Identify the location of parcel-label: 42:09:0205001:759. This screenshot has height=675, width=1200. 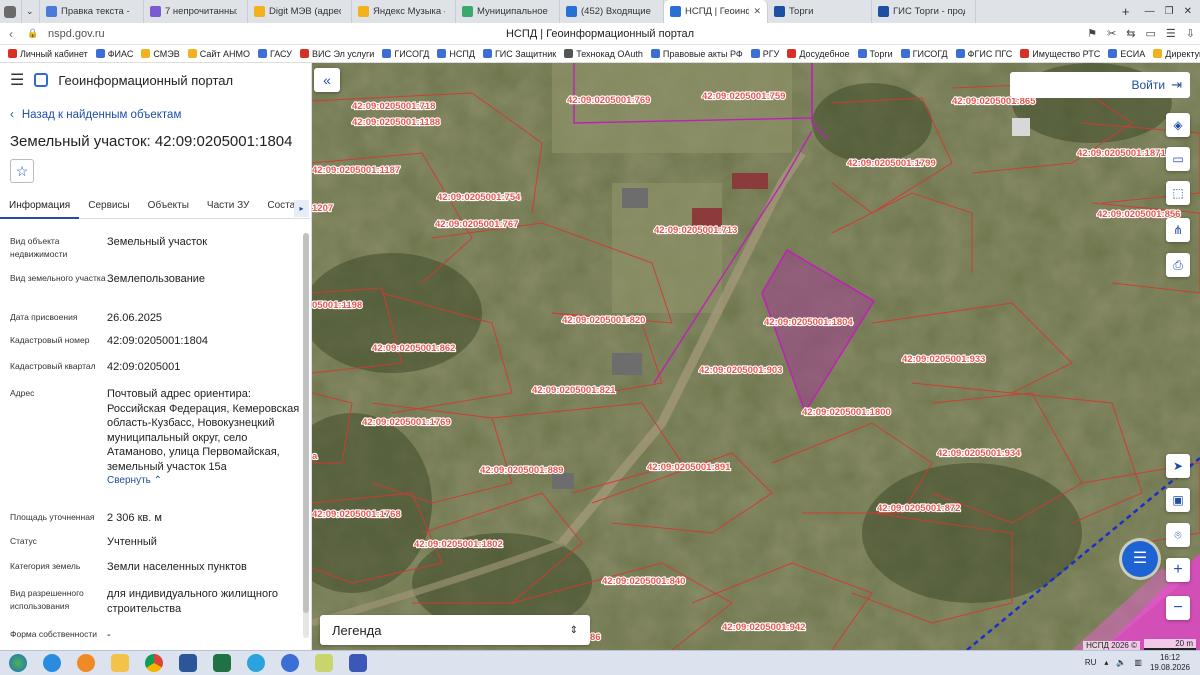
(744, 96).